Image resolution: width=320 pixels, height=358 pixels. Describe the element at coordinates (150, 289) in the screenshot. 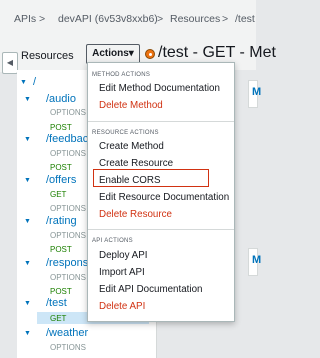

I see `menu-edit-api-documentation: Edit API Documentation` at that location.